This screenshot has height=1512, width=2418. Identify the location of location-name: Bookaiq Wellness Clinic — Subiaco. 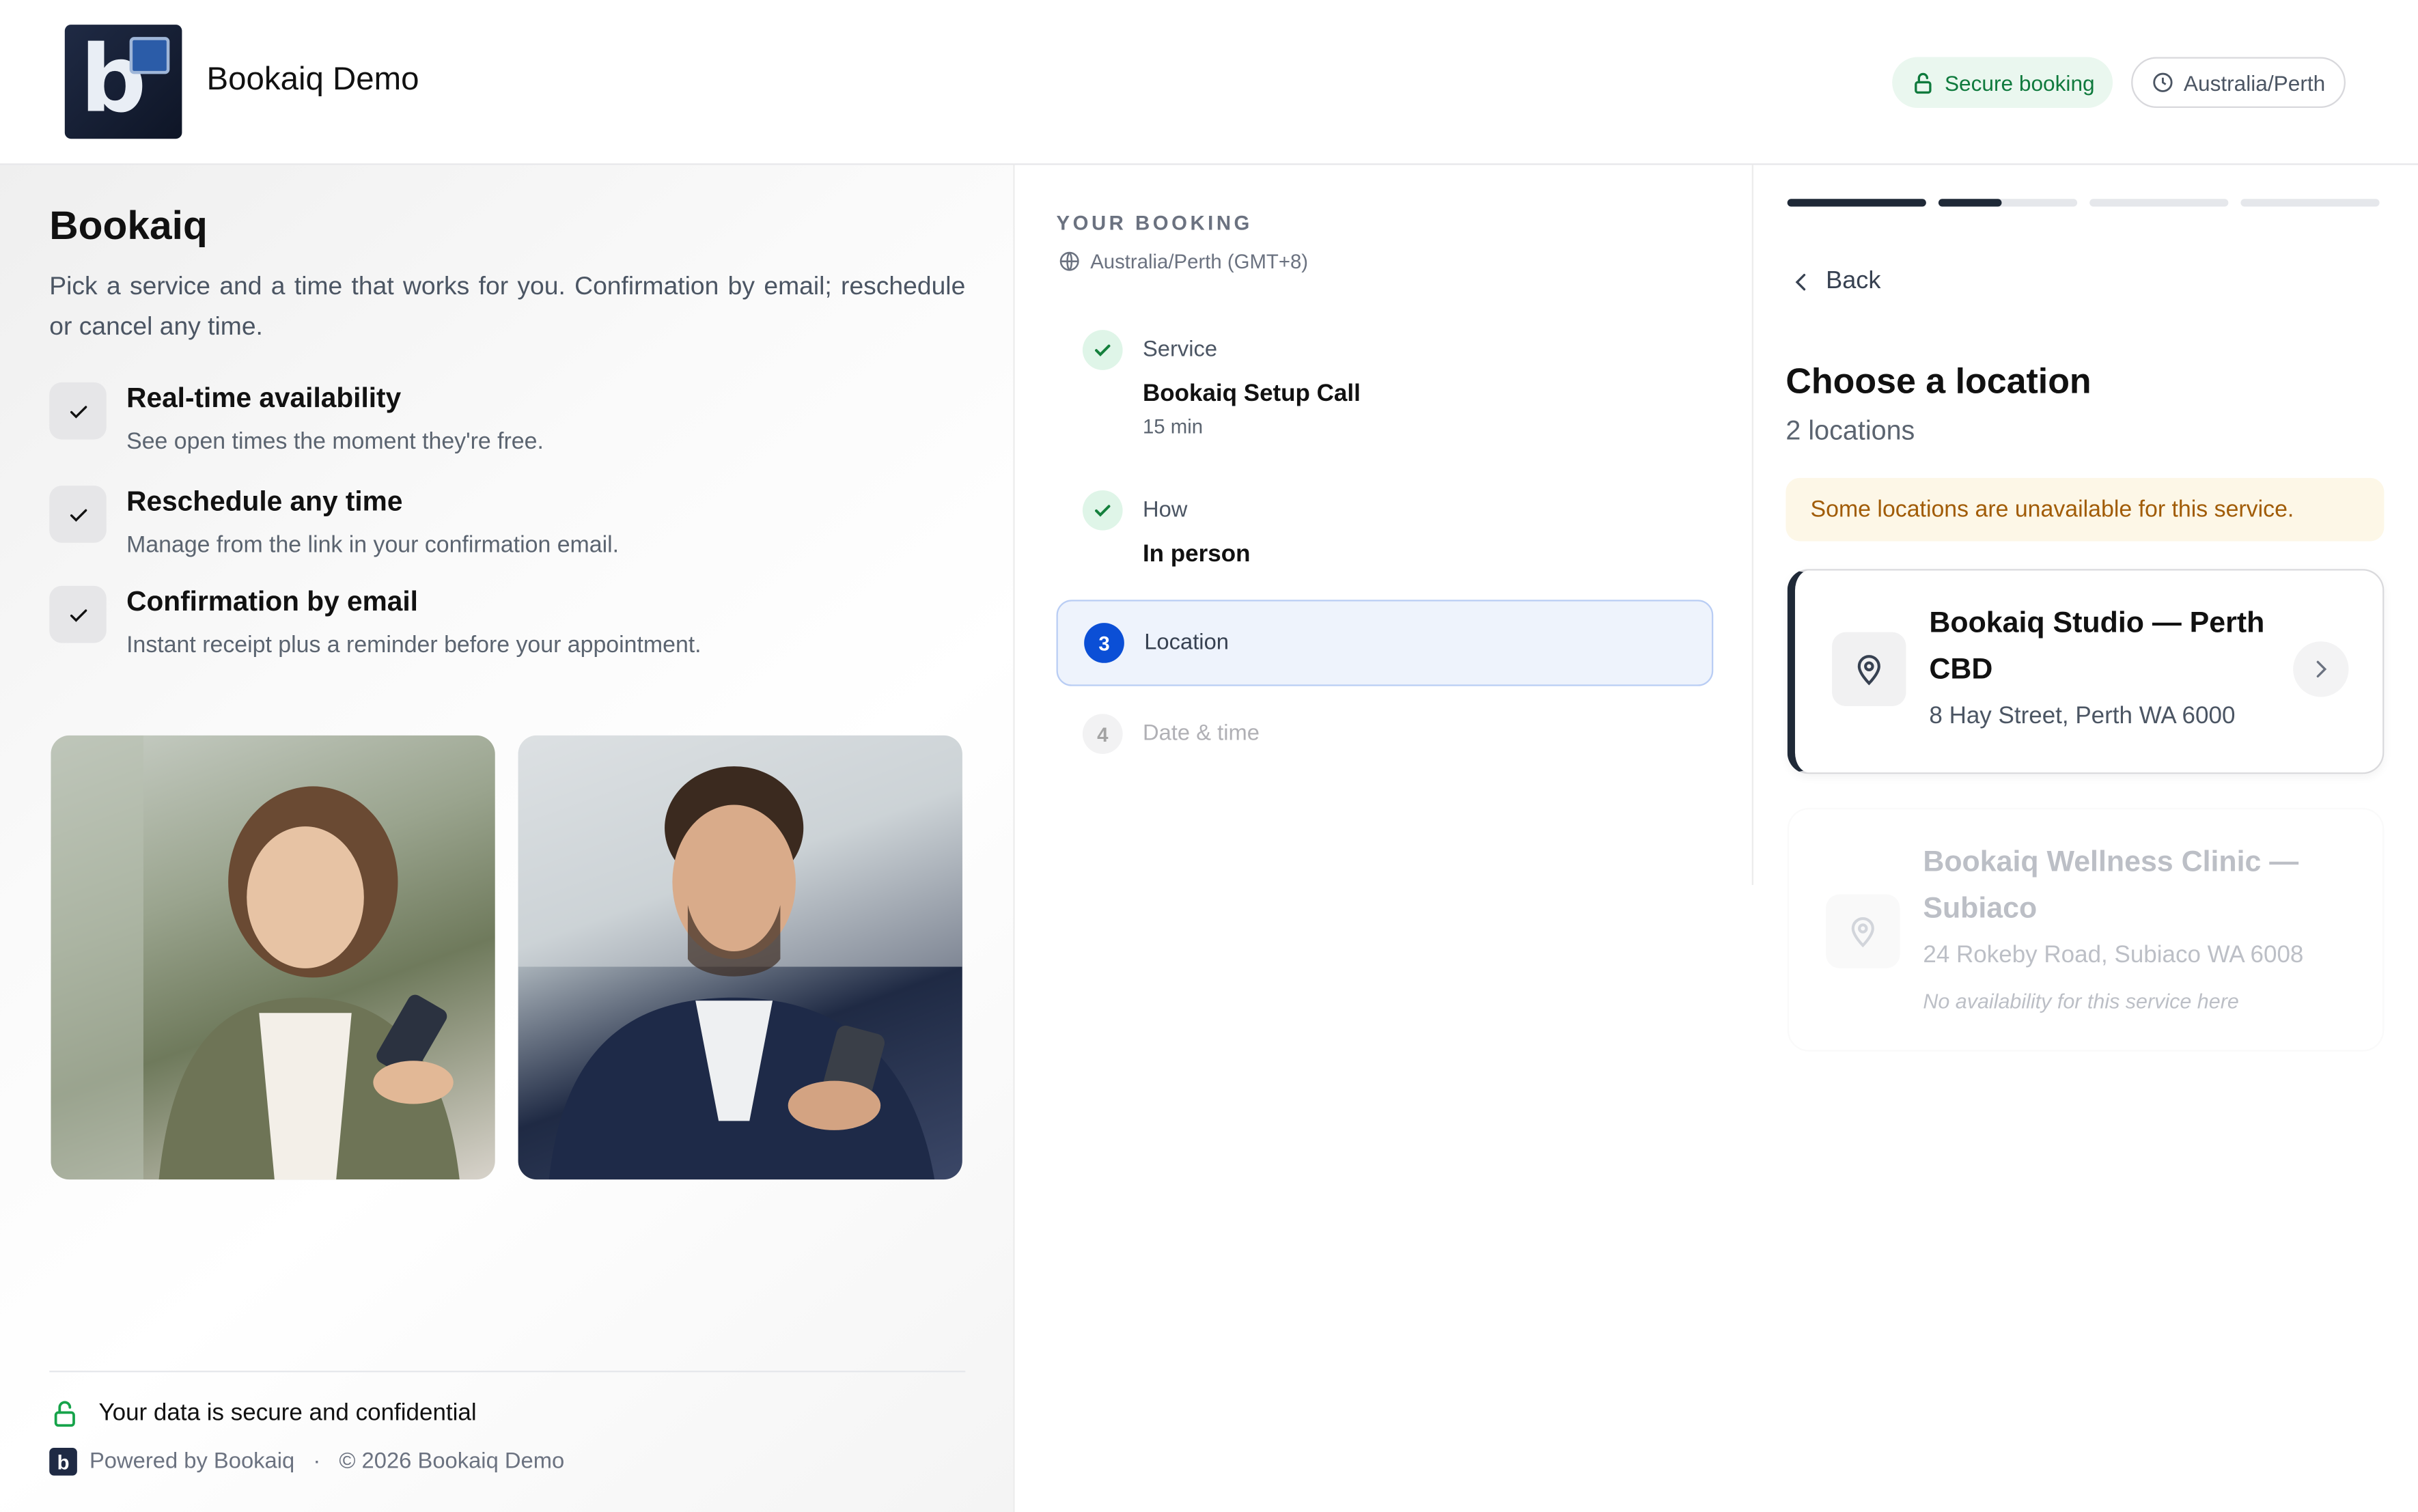
(2111, 886).